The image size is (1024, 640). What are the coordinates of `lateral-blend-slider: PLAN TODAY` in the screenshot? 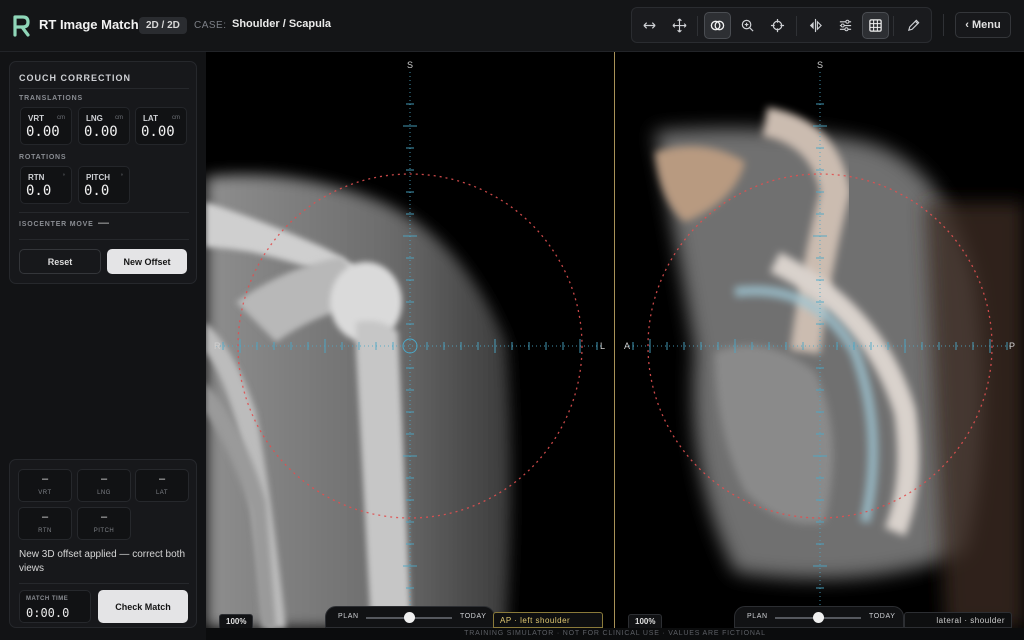 It's located at (819, 617).